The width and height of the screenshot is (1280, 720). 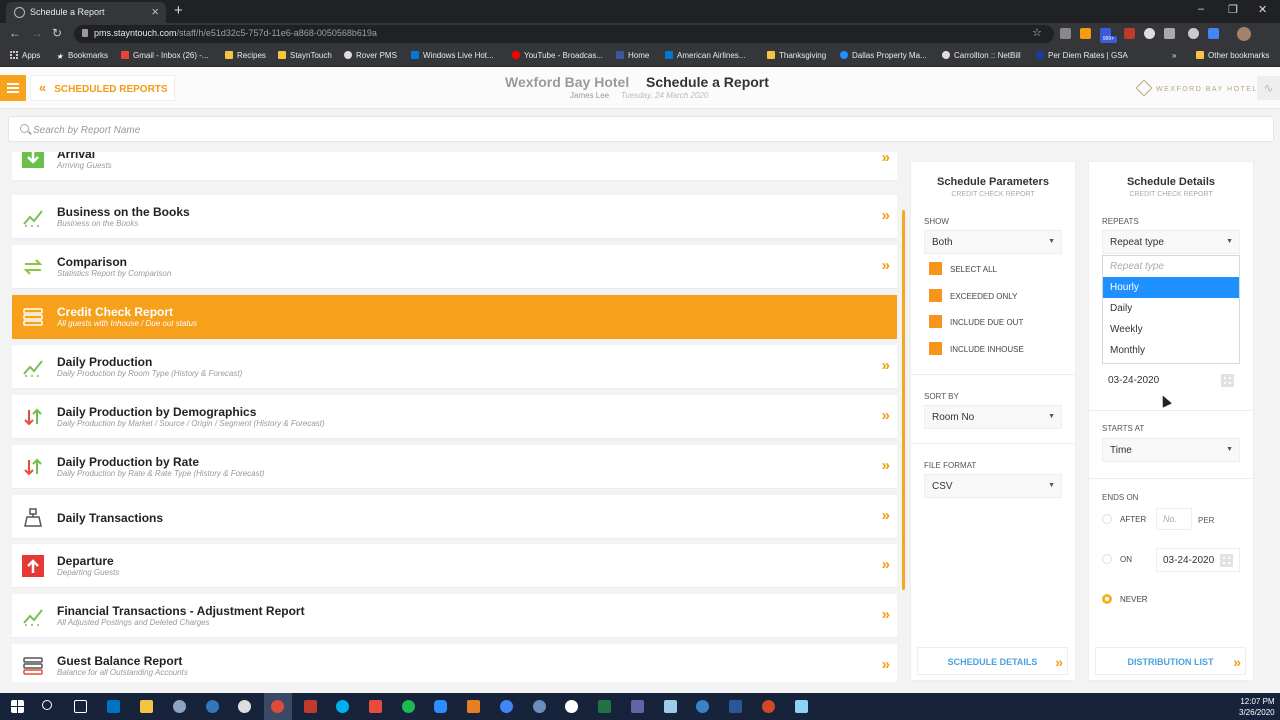 What do you see at coordinates (1117, 559) in the screenshot?
I see `radio-on: ON` at bounding box center [1117, 559].